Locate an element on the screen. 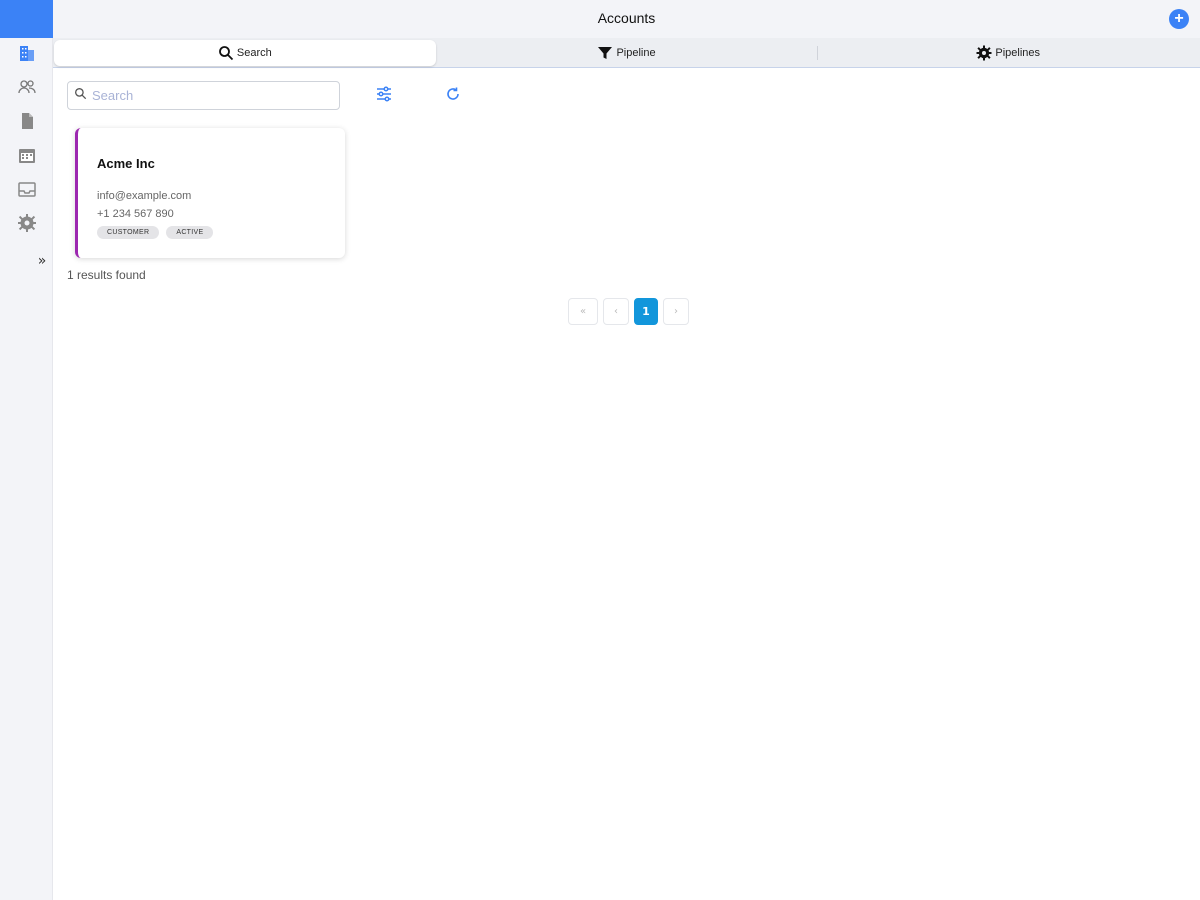 The image size is (1200, 900). refresh-icon is located at coordinates (453, 96).